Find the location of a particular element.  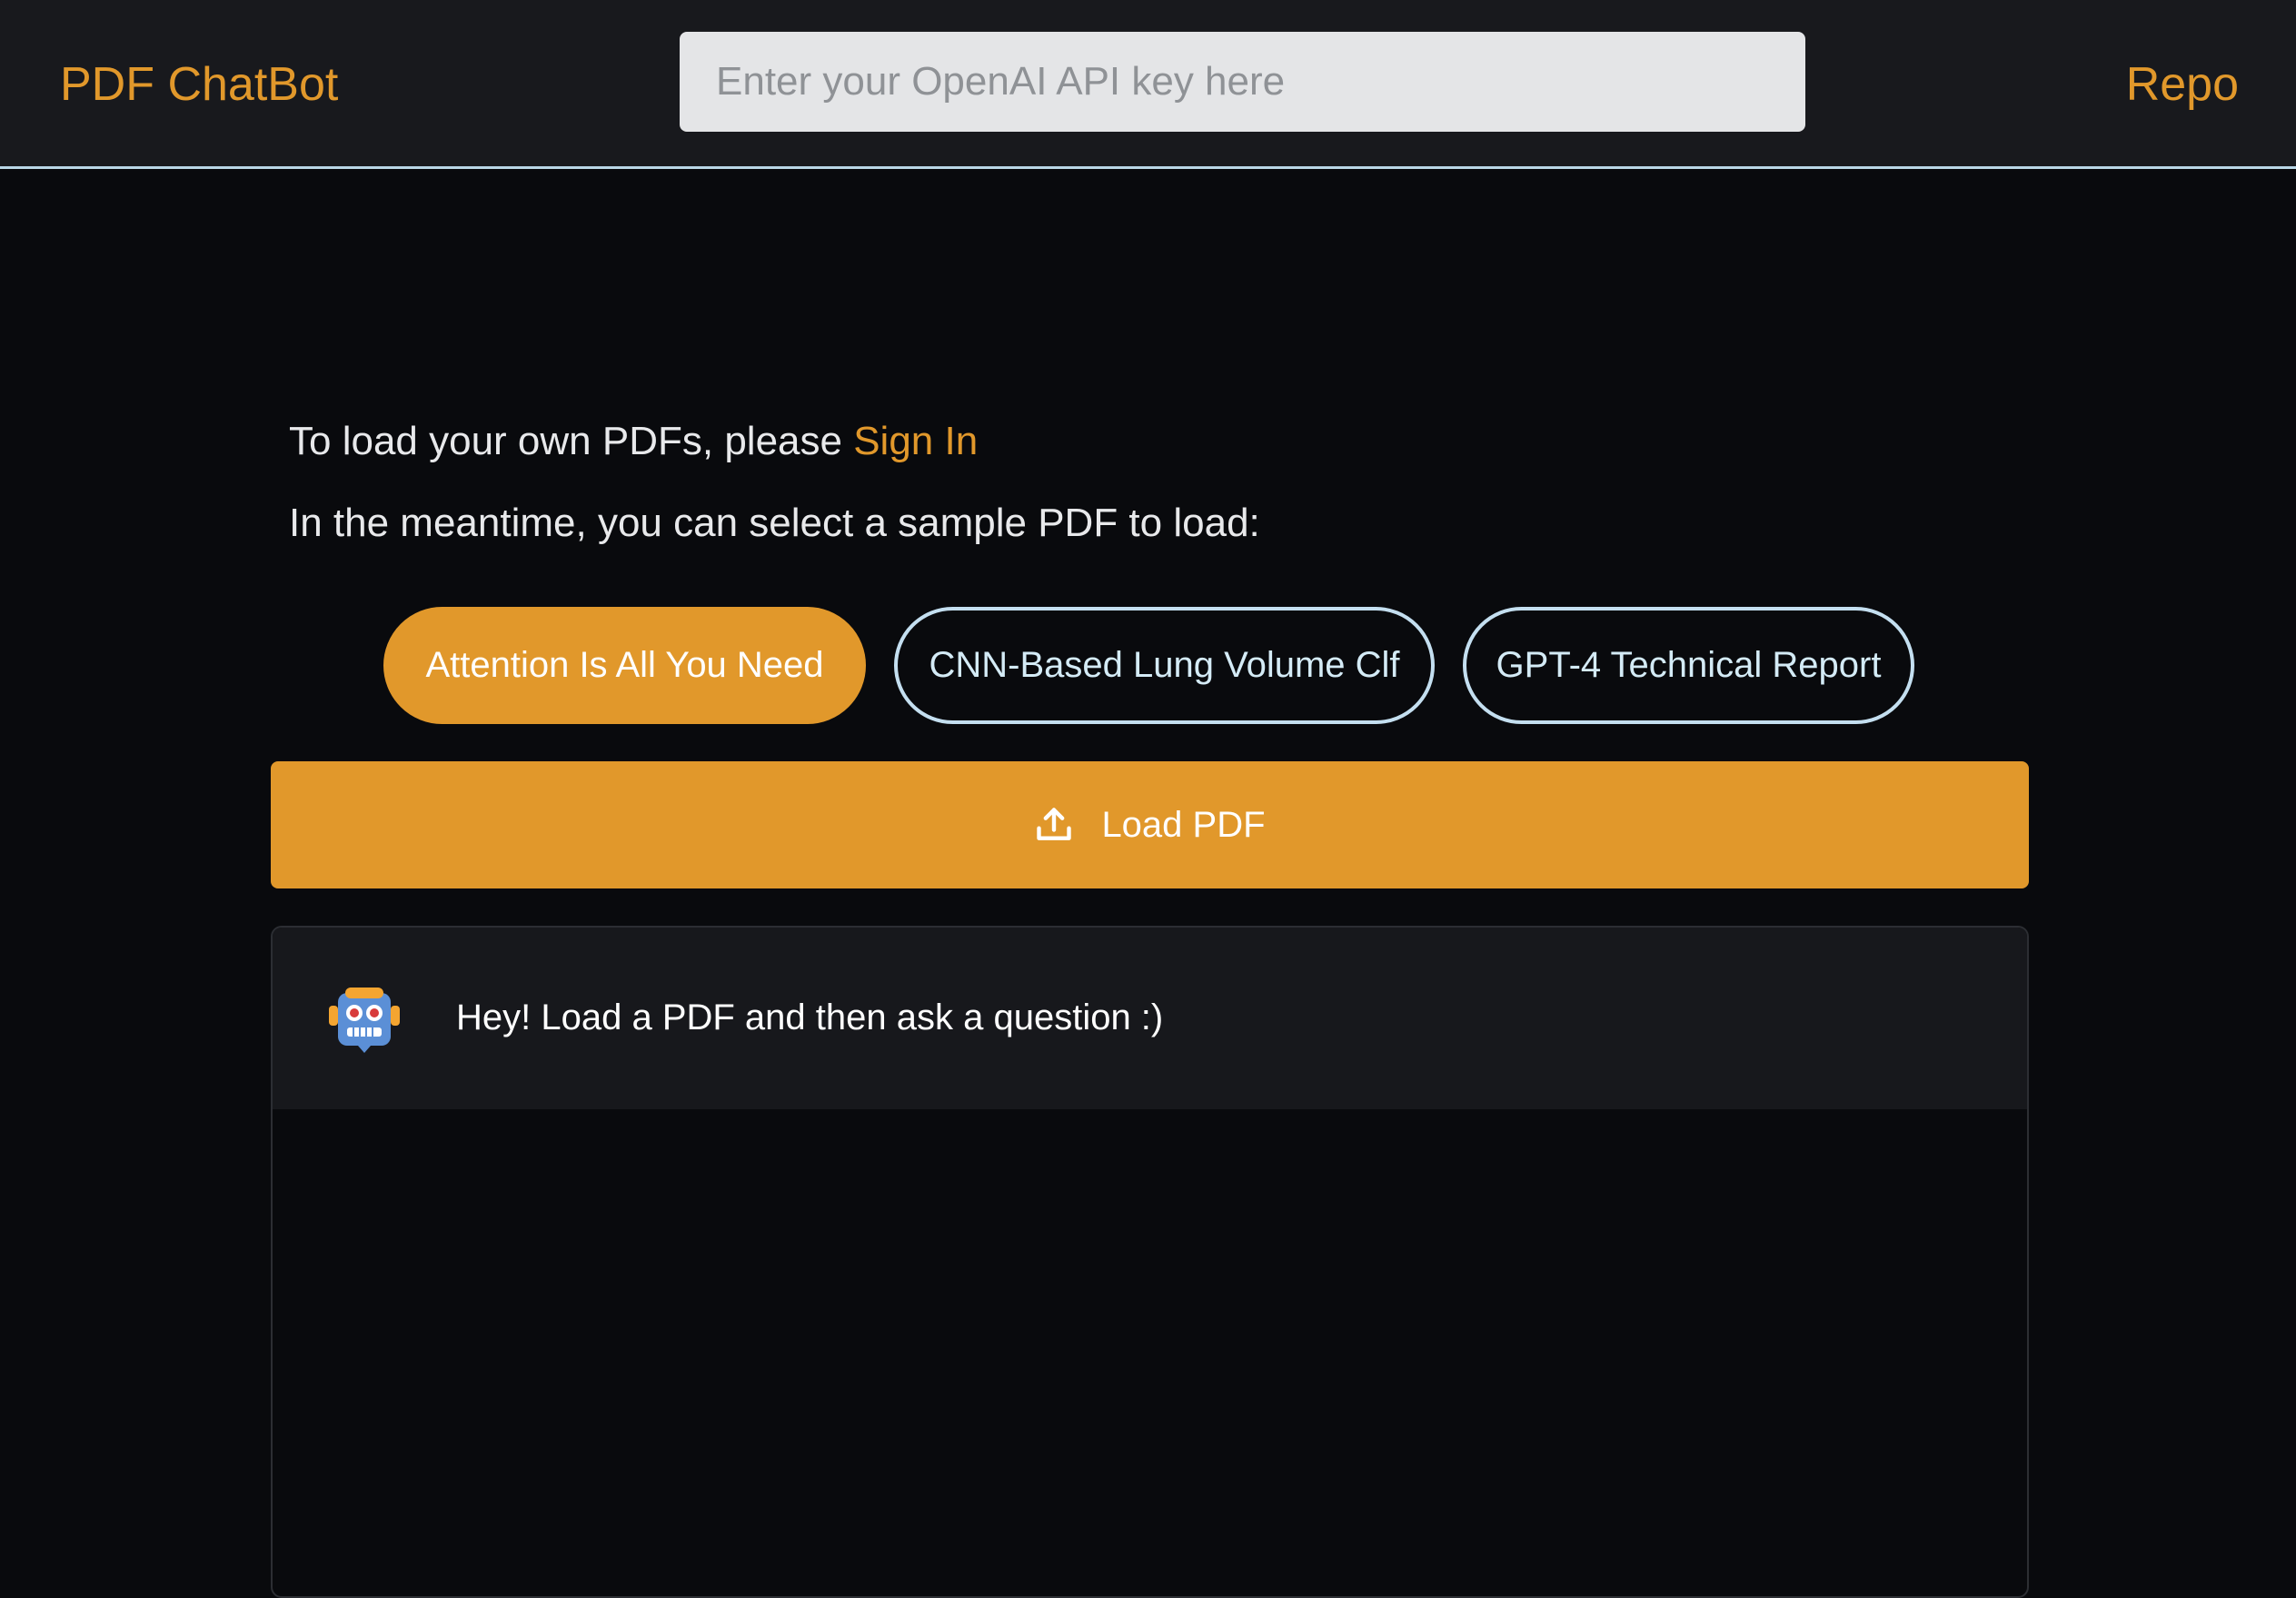

load-pdf-button: Load PDF is located at coordinates (1150, 824).